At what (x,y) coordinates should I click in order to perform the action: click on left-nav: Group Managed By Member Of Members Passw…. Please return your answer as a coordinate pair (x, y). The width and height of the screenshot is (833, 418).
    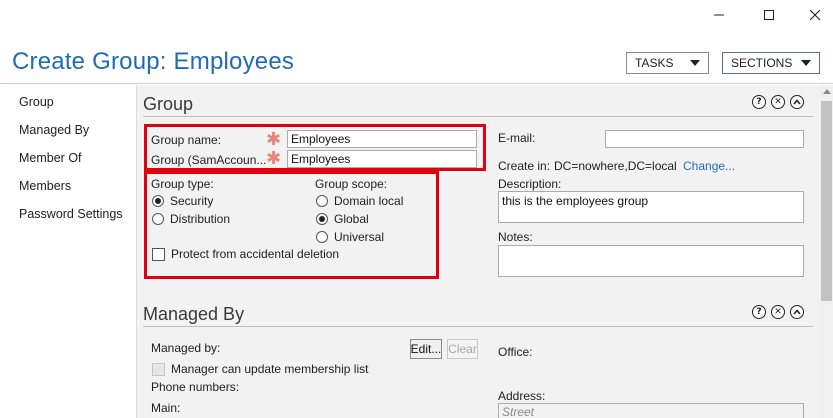
    Looking at the image, I should click on (68, 251).